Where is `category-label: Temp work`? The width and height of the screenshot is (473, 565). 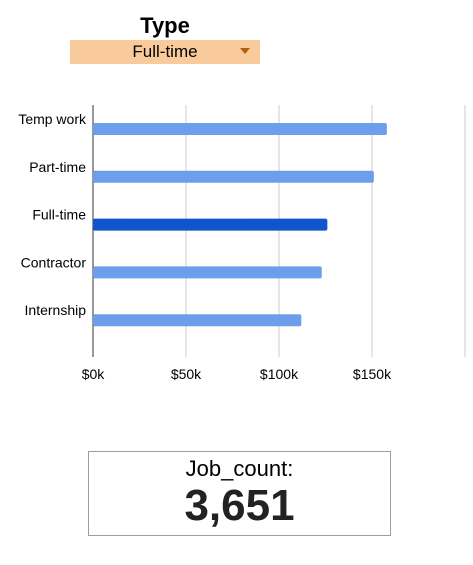
category-label: Temp work is located at coordinates (52, 119).